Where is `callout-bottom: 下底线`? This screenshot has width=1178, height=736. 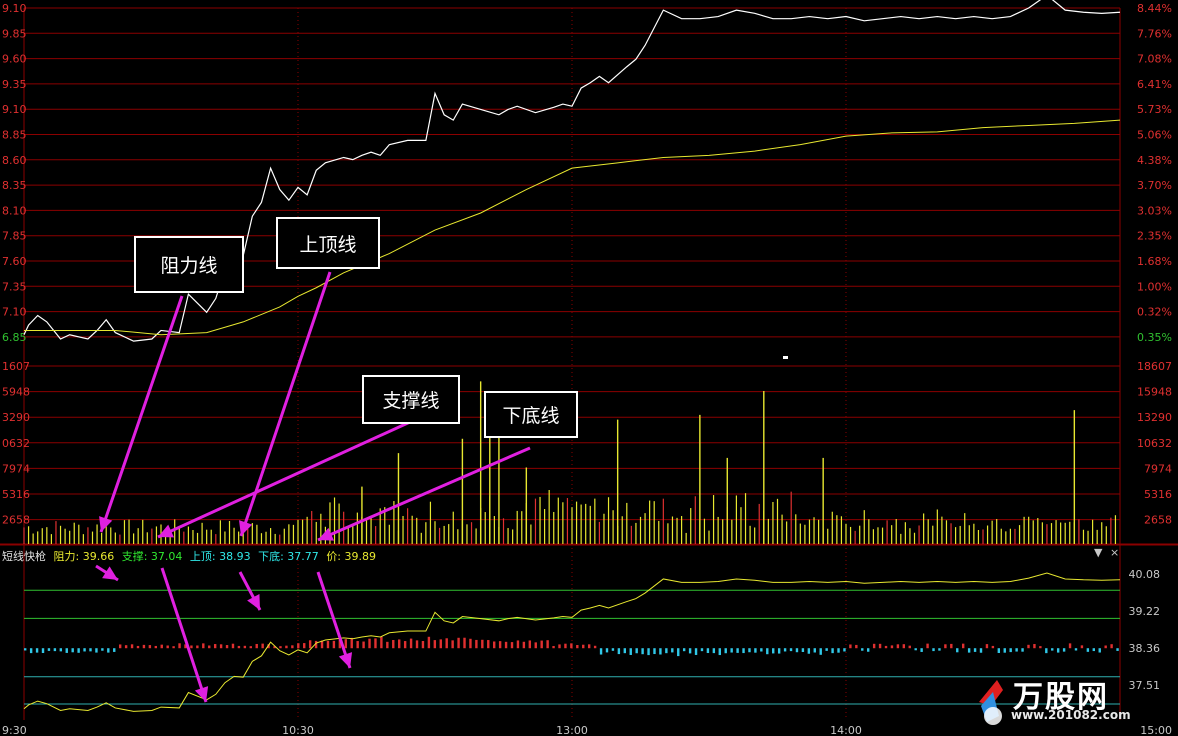
callout-bottom: 下底线 is located at coordinates (531, 414).